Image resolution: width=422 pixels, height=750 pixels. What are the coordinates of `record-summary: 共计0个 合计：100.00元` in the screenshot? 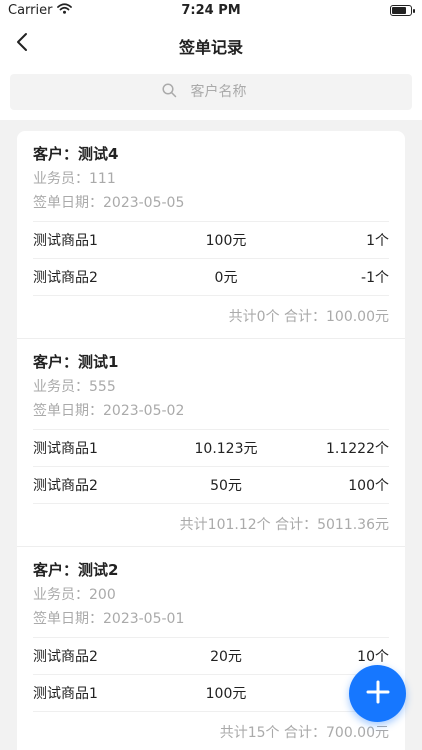 It's located at (211, 316).